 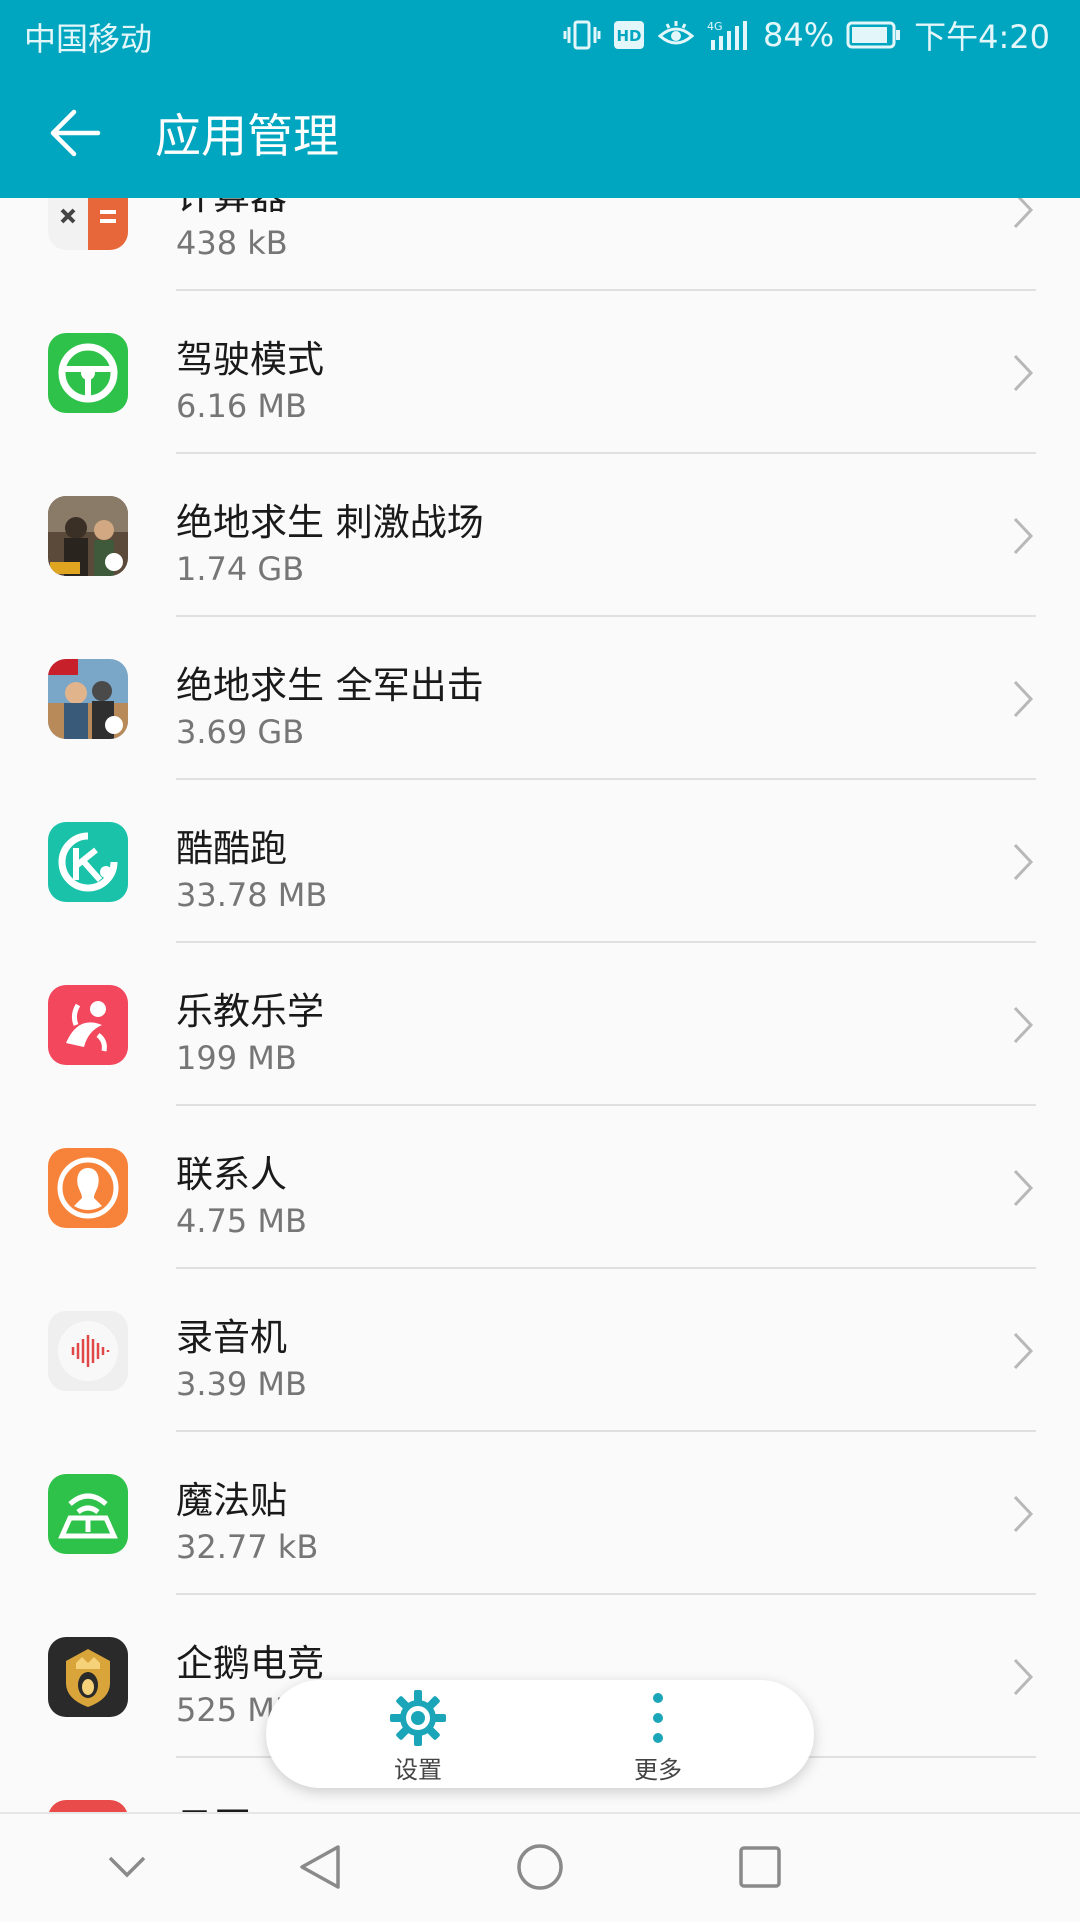 What do you see at coordinates (250, 359) in the screenshot?
I see `app-name: 驾驶模式` at bounding box center [250, 359].